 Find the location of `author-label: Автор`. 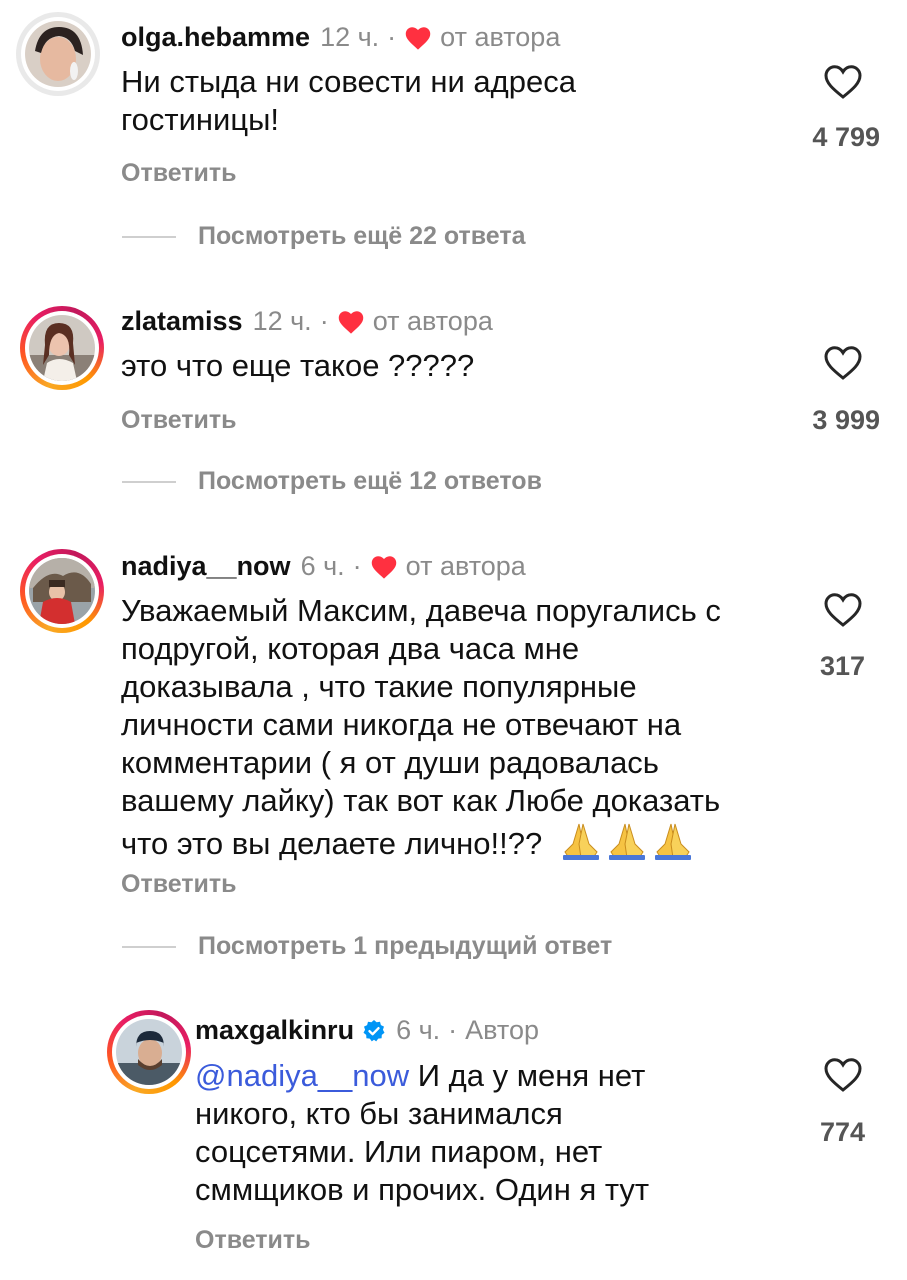

author-label: Автор is located at coordinates (502, 1030).